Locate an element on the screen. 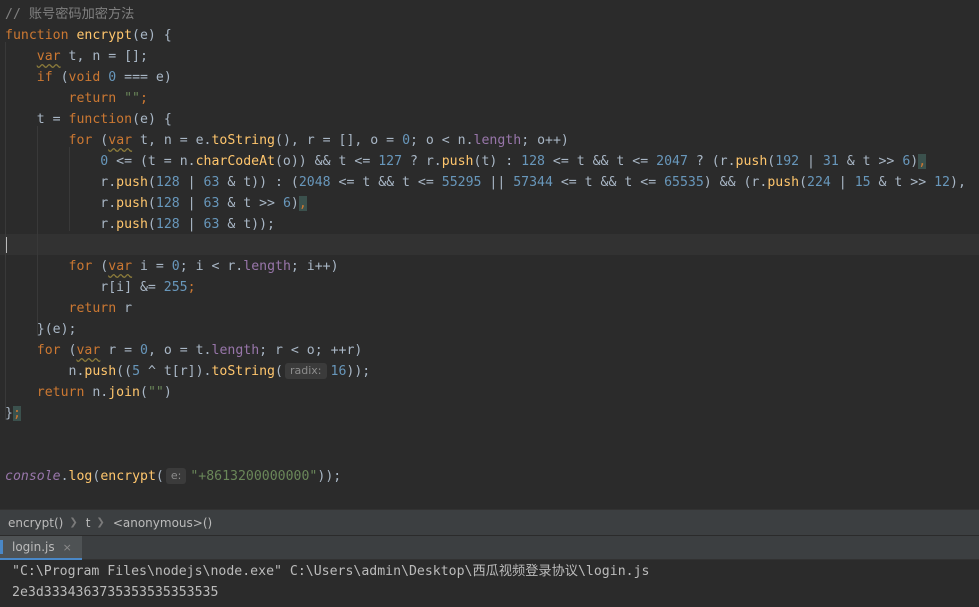 The height and width of the screenshot is (607, 979). code-token: i = is located at coordinates (152, 266).